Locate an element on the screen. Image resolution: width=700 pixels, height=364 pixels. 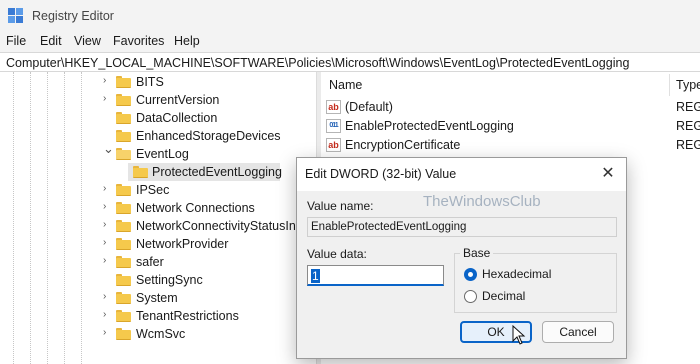
tree-item: EnhancedStorageDevices is located at coordinates (208, 136).